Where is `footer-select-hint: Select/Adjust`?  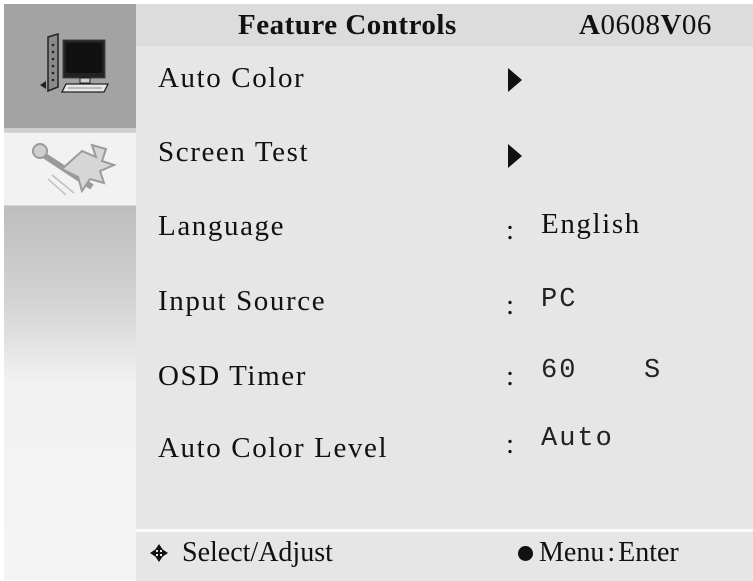
footer-select-hint: Select/Adjust is located at coordinates (239, 553).